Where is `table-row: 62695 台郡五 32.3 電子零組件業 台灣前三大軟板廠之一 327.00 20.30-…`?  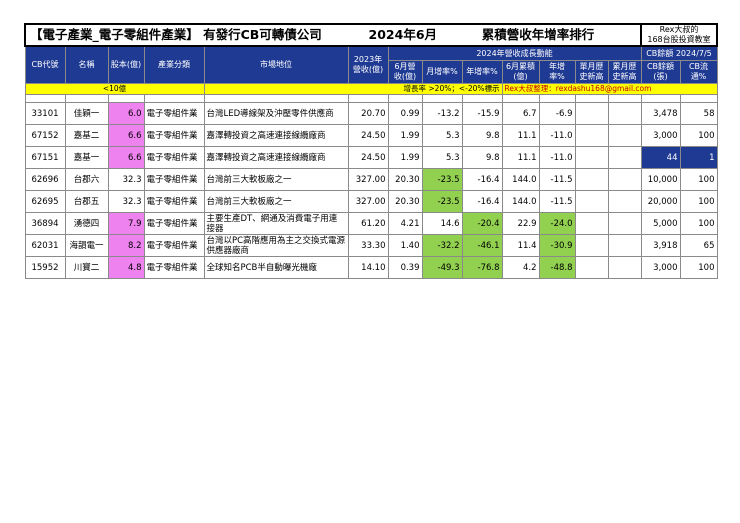 table-row: 62695 台郡五 32.3 電子零組件業 台灣前三大軟板廠之一 327.00 20.30-… is located at coordinates (371, 201).